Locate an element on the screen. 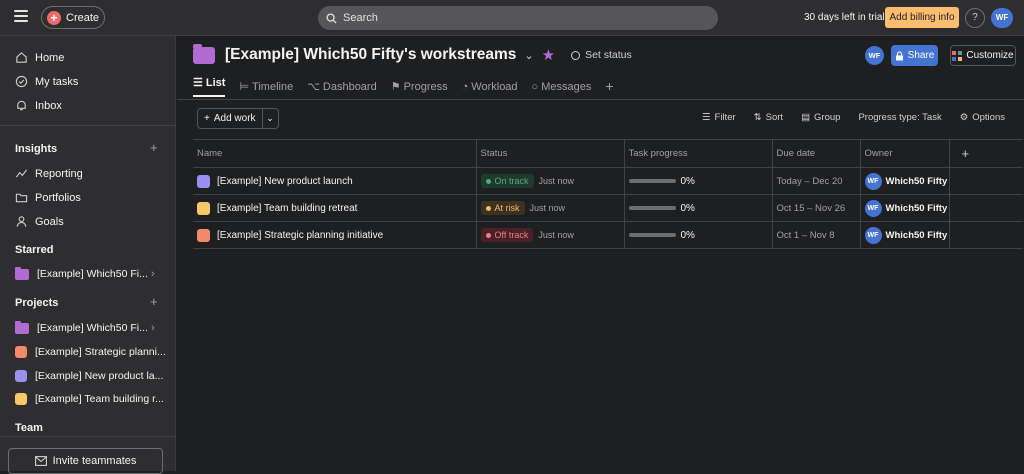 The width and height of the screenshot is (1024, 474). projects-heading: Projects is located at coordinates (36, 303).